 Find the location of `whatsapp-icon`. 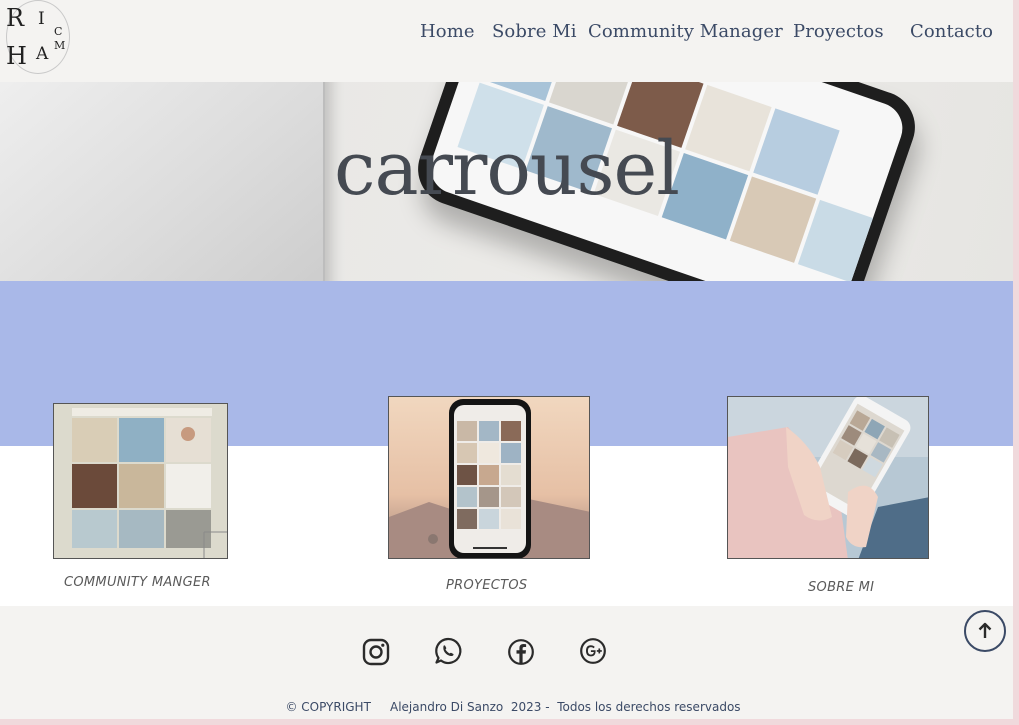

whatsapp-icon is located at coordinates (448, 651).